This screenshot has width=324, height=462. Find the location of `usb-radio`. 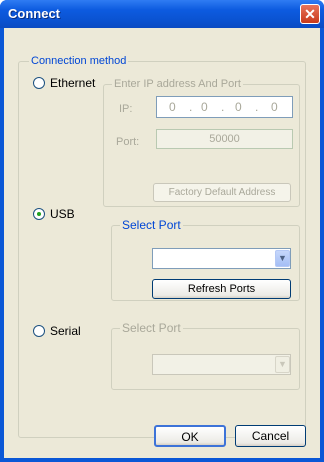

usb-radio is located at coordinates (39, 214).